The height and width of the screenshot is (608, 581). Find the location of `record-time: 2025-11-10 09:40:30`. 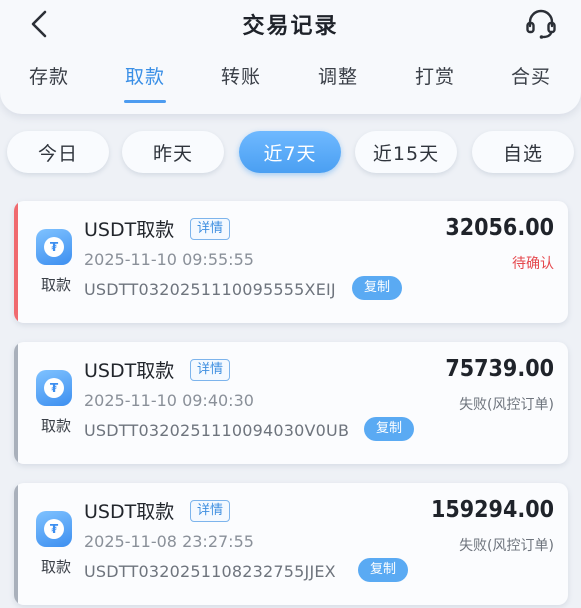

record-time: 2025-11-10 09:40:30 is located at coordinates (169, 400).